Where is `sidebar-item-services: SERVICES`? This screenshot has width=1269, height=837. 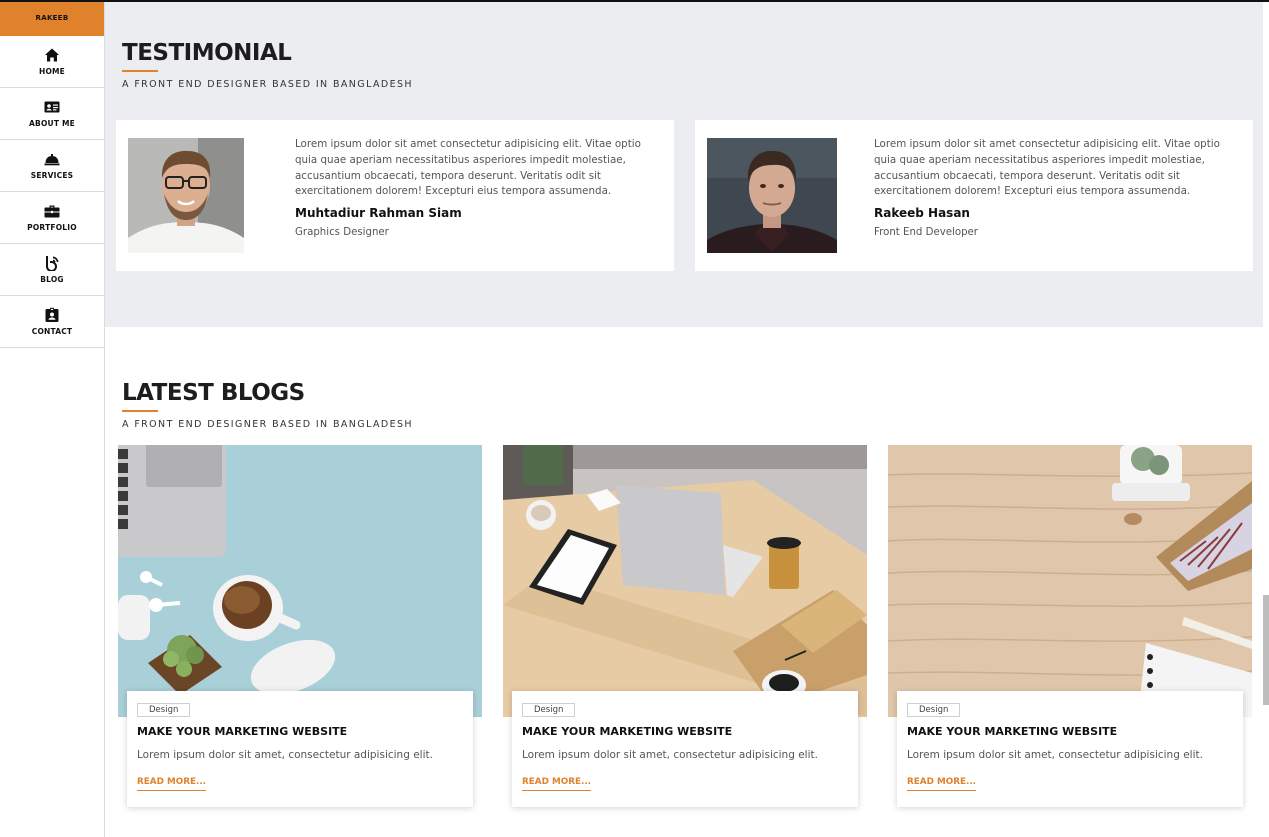
sidebar-item-services: SERVICES is located at coordinates (52, 166).